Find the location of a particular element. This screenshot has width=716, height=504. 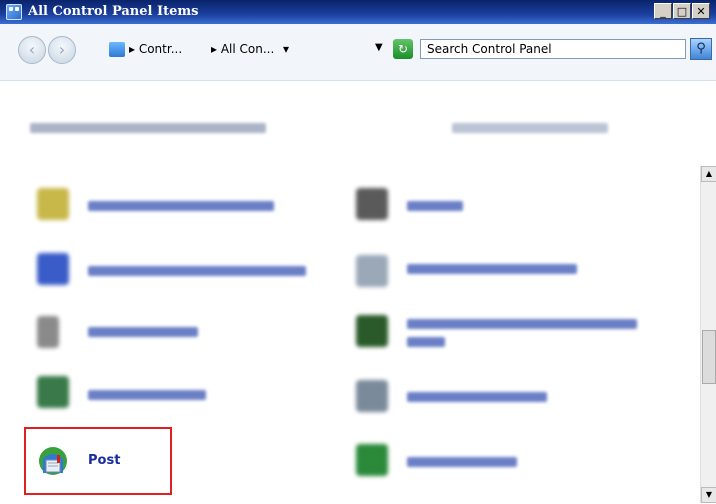

title-bar: All Control Panel Items _ □ ✕ is located at coordinates (358, 12).